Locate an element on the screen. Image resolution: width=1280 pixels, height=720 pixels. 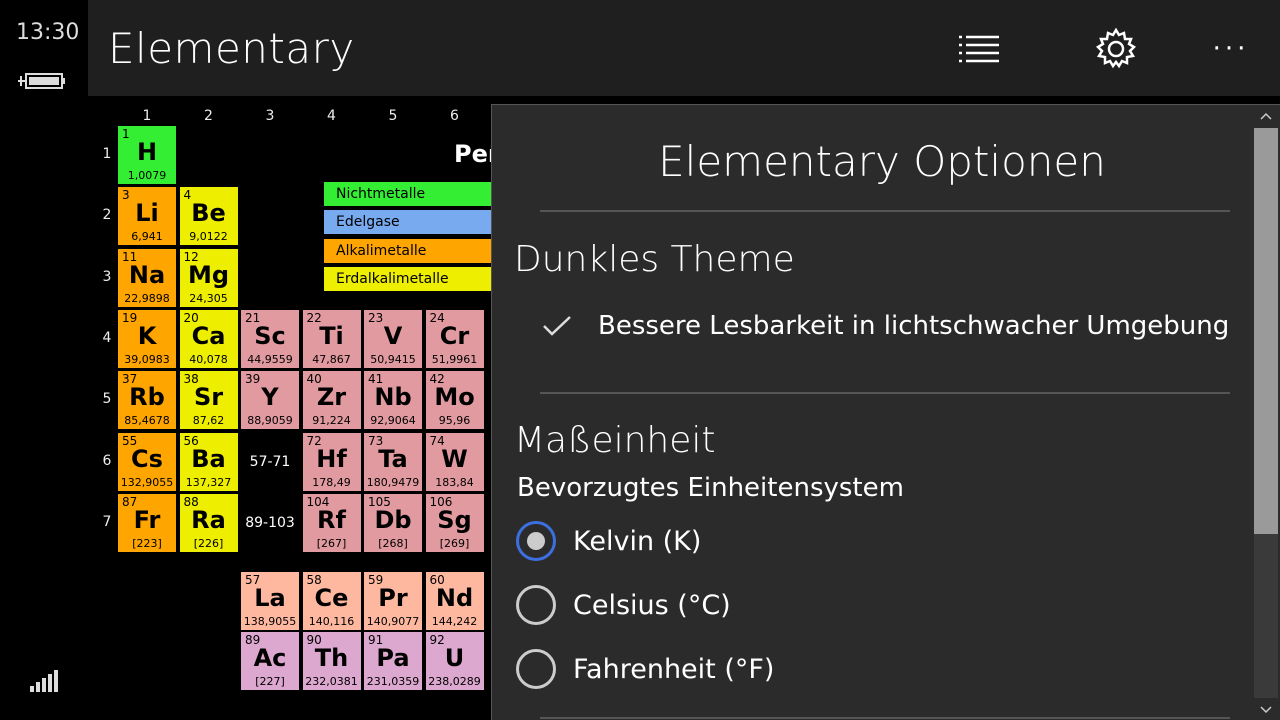
element-cell-cs: 55 Cs 132,9055 is located at coordinates (147, 461).